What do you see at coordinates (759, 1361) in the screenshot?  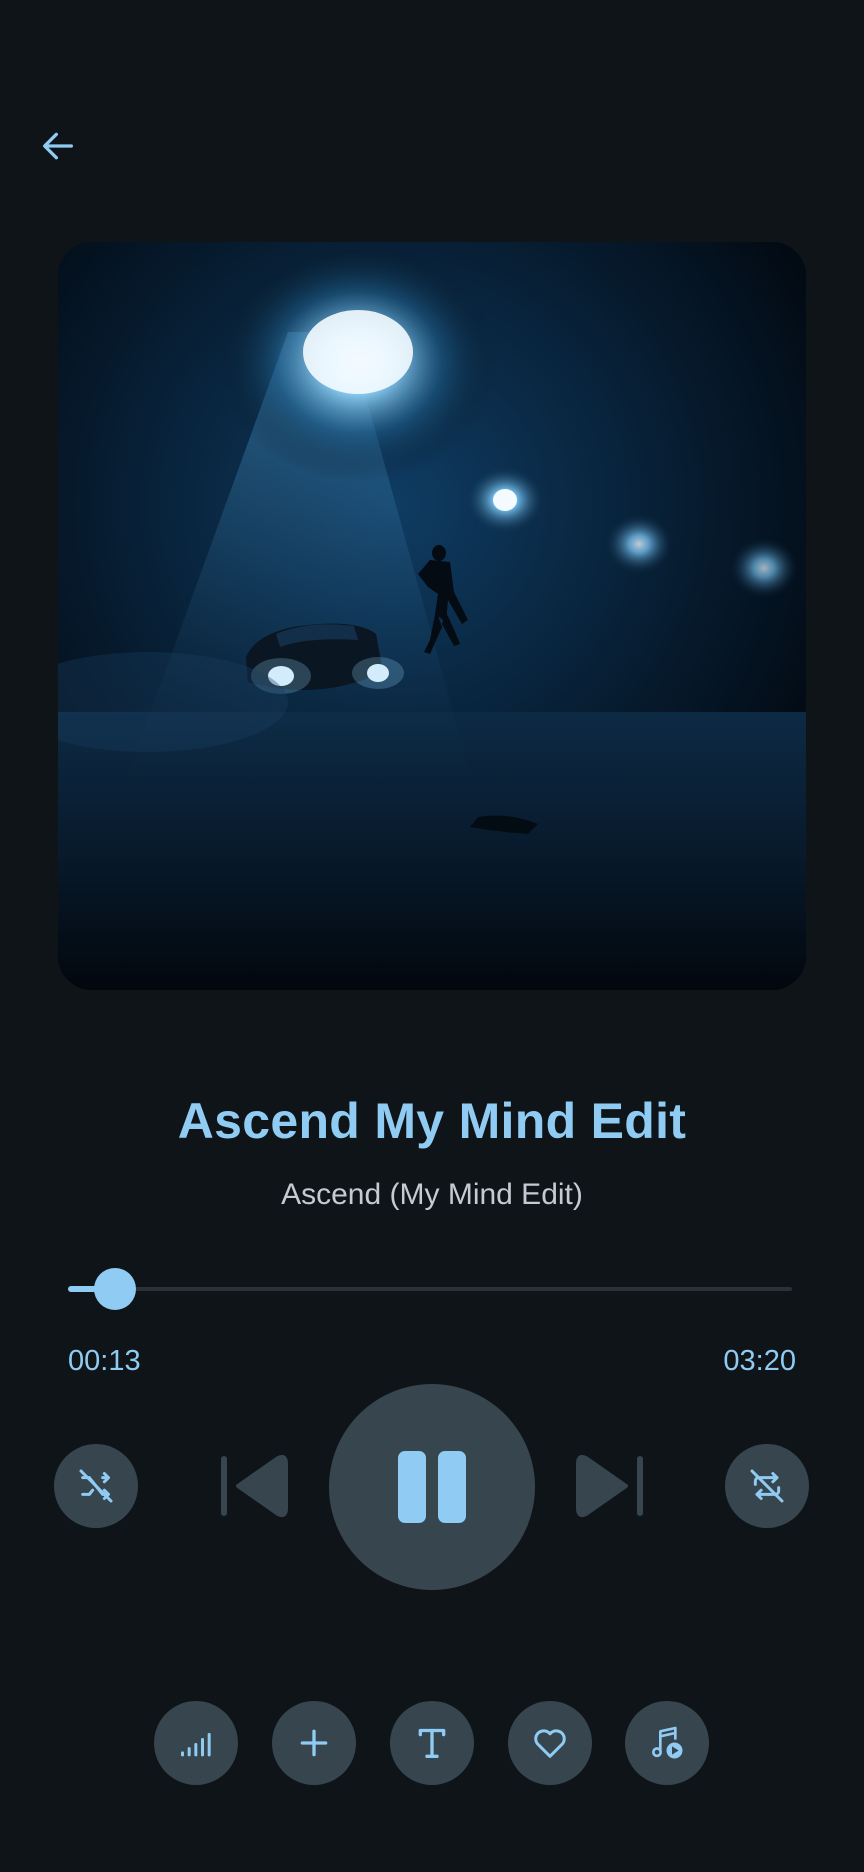 I see `total-time: 03:20` at bounding box center [759, 1361].